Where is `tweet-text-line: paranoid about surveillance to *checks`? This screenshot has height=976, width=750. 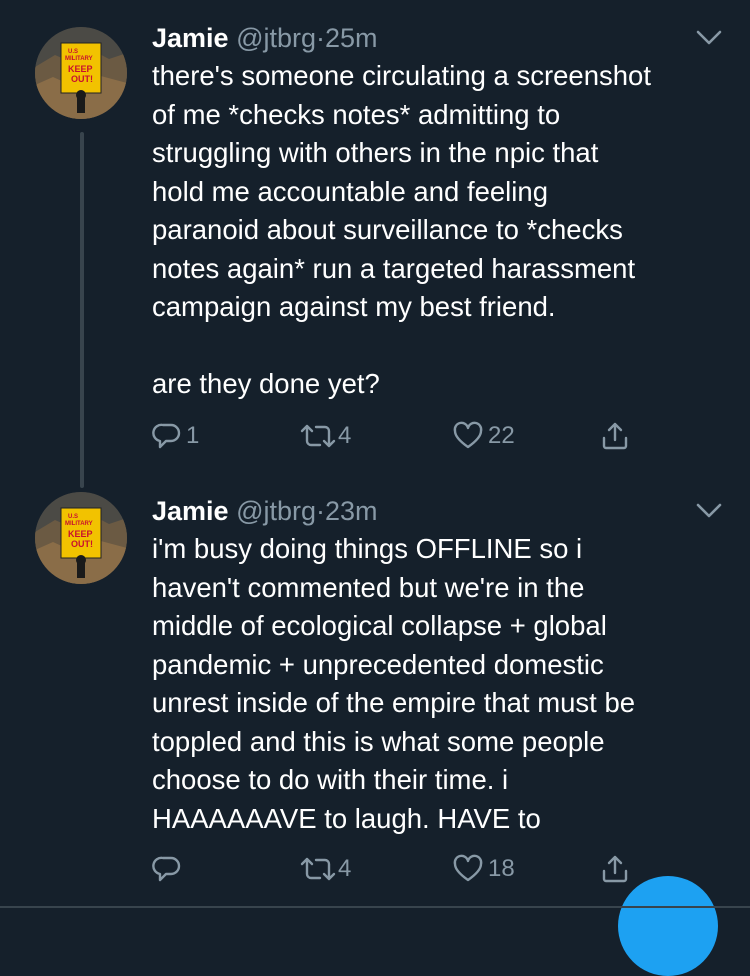
tweet-text-line: paranoid about surveillance to *checks is located at coordinates (387, 229).